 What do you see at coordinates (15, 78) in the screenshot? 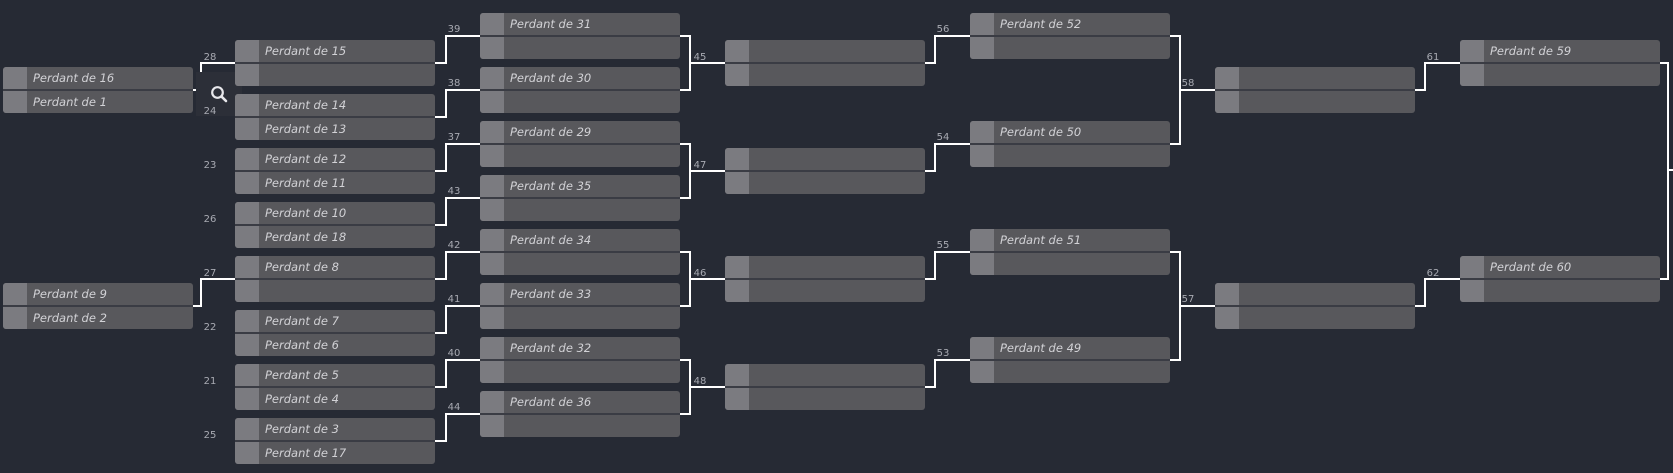
I see `seed-box` at bounding box center [15, 78].